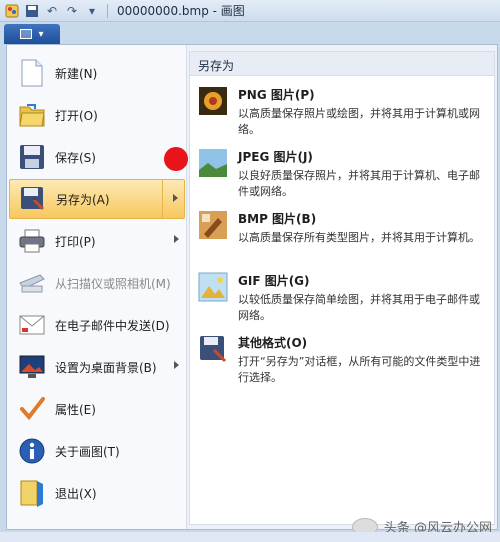 The width and height of the screenshot is (500, 542). Describe the element at coordinates (275, 157) in the screenshot. I see `option-title: JPEG 图片(J)` at that location.